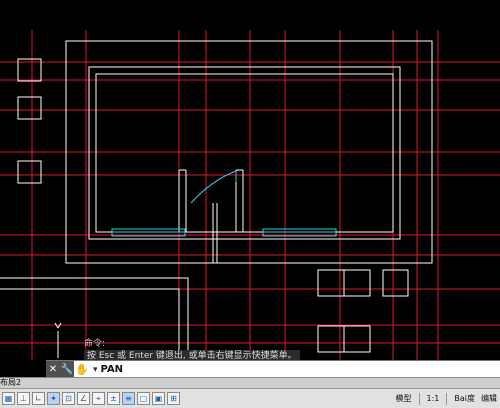  I want to click on ortho-toggle-icon: ∟, so click(38, 398).